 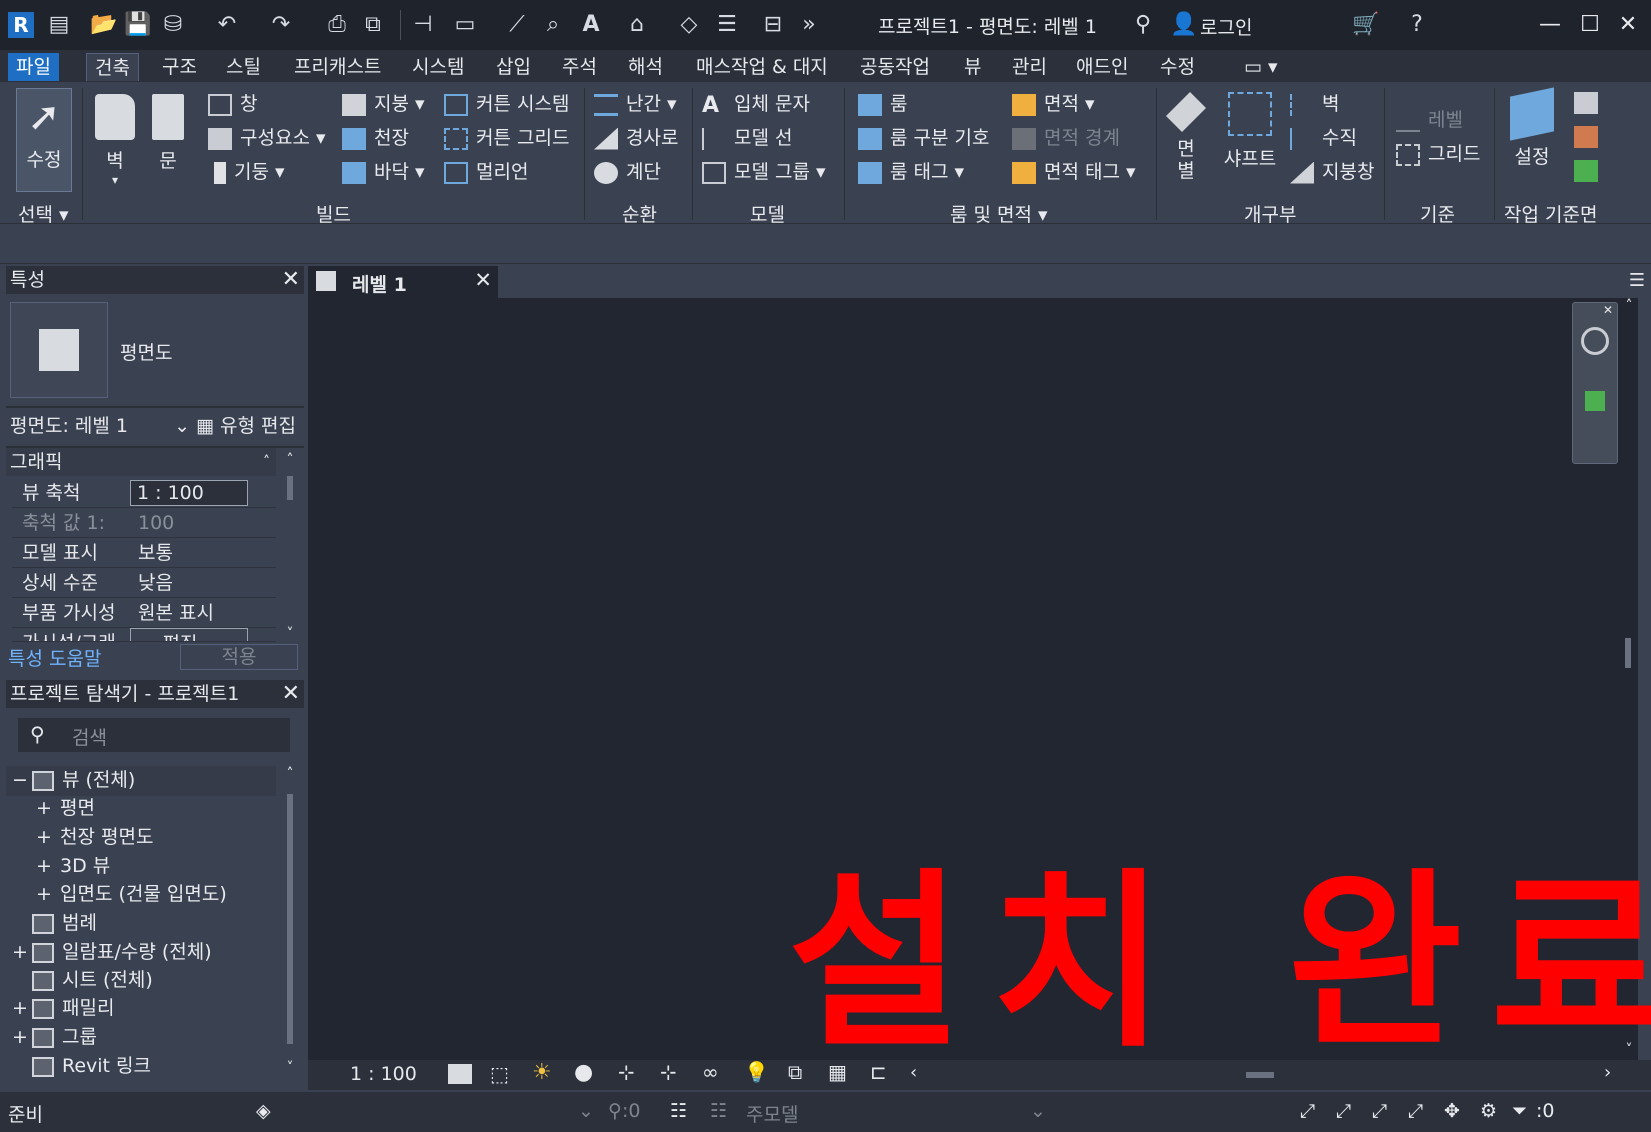 What do you see at coordinates (59, 25) in the screenshot?
I see `home-icon: ▤` at bounding box center [59, 25].